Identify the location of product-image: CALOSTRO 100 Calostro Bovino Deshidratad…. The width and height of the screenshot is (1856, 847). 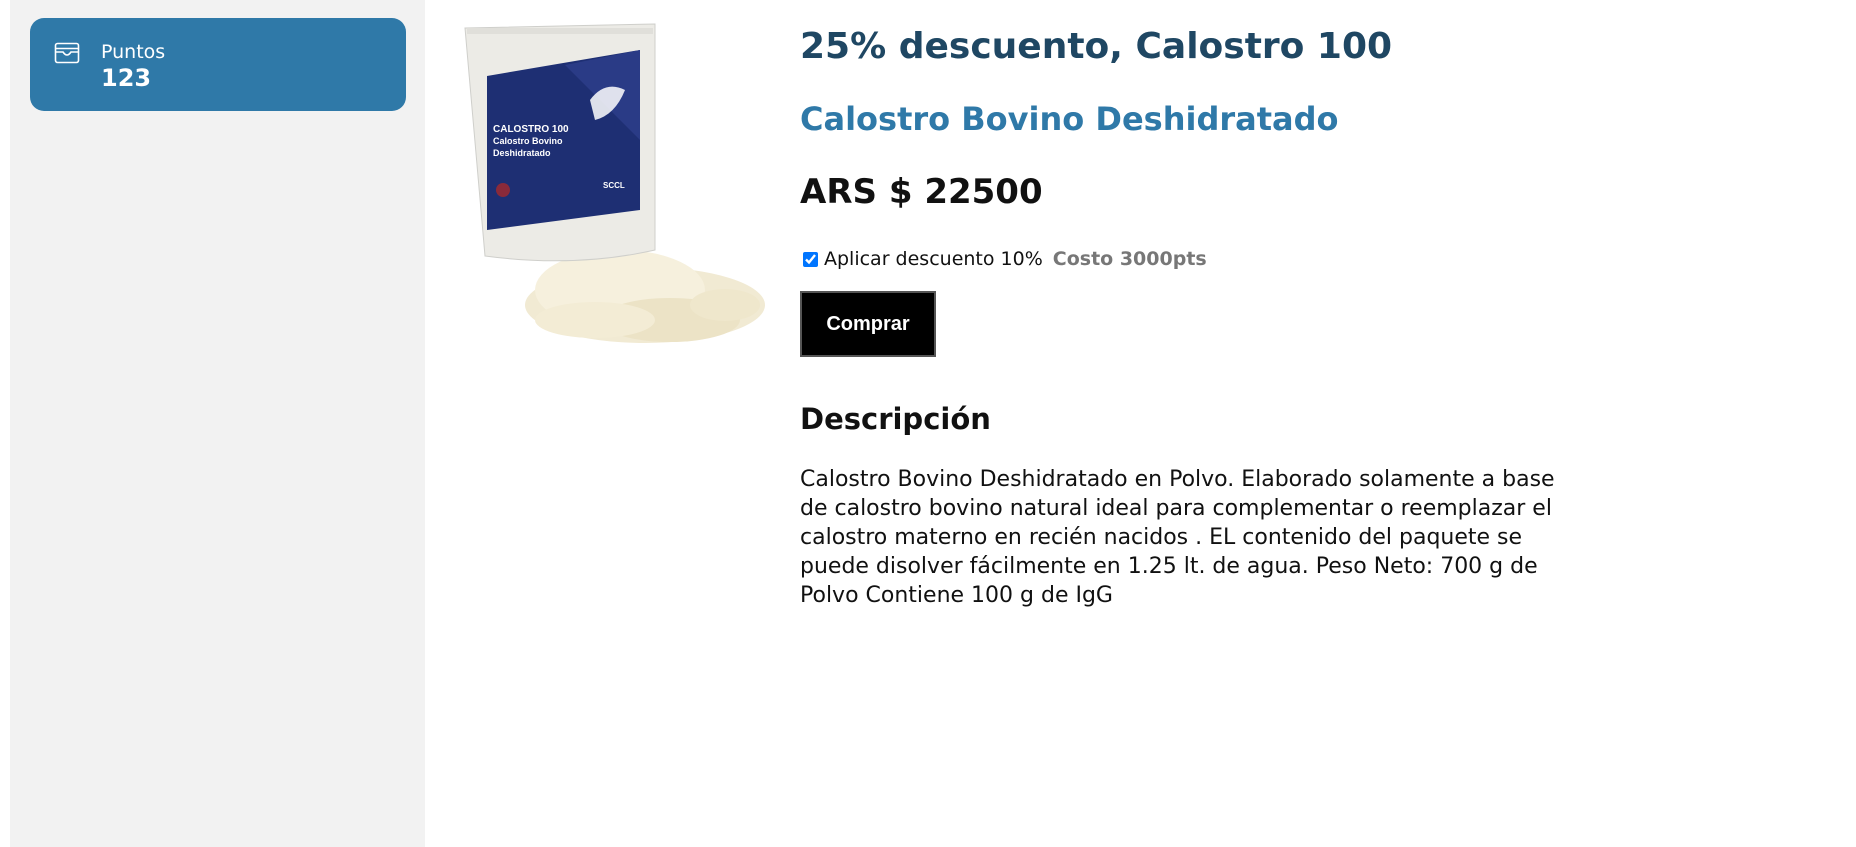
(620, 190).